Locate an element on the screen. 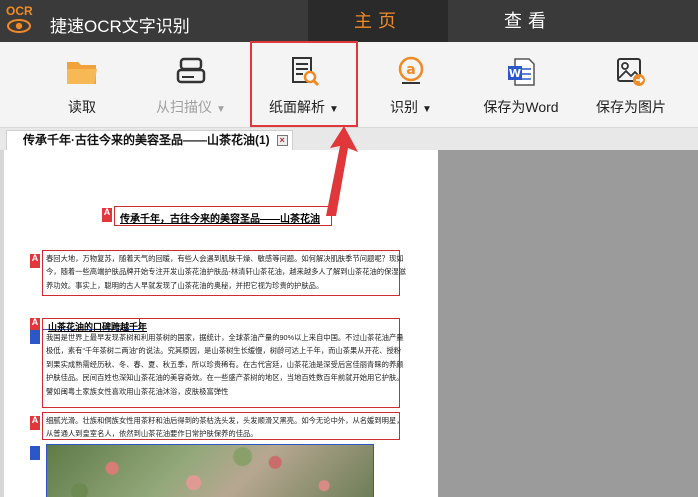 Image resolution: width=698 pixels, height=497 pixels. scanner-button: 从扫描仪 ▼ is located at coordinates (191, 85).